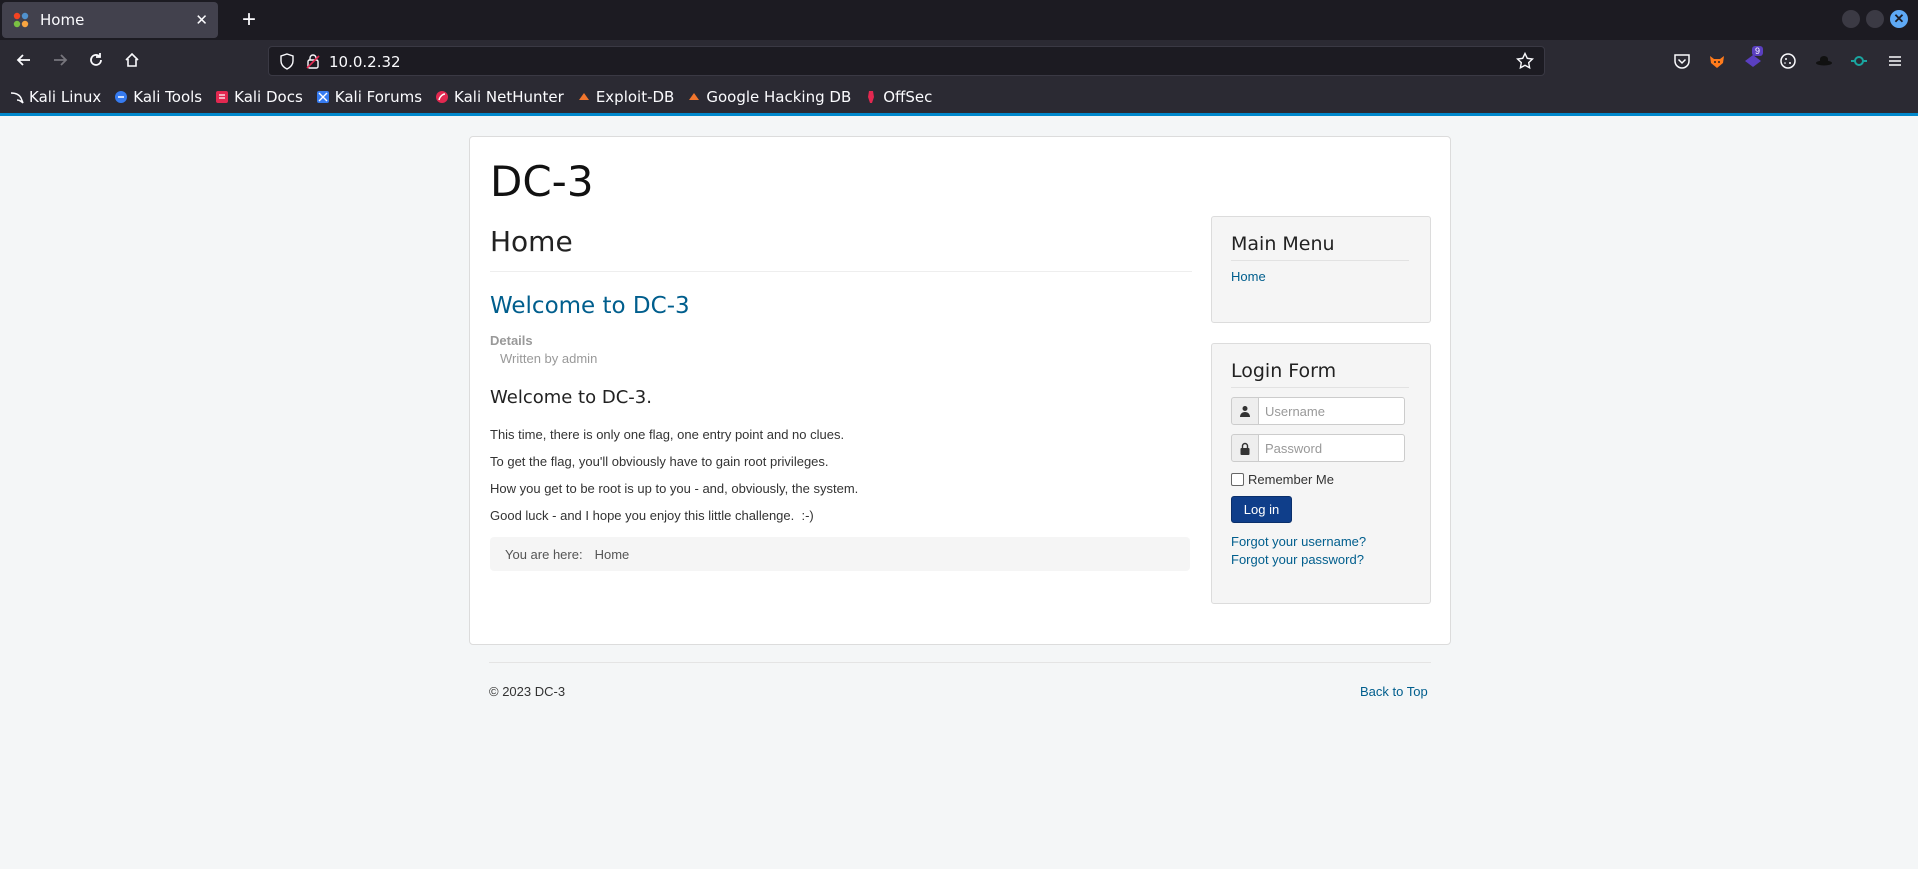  I want to click on shield-icon, so click(287, 61).